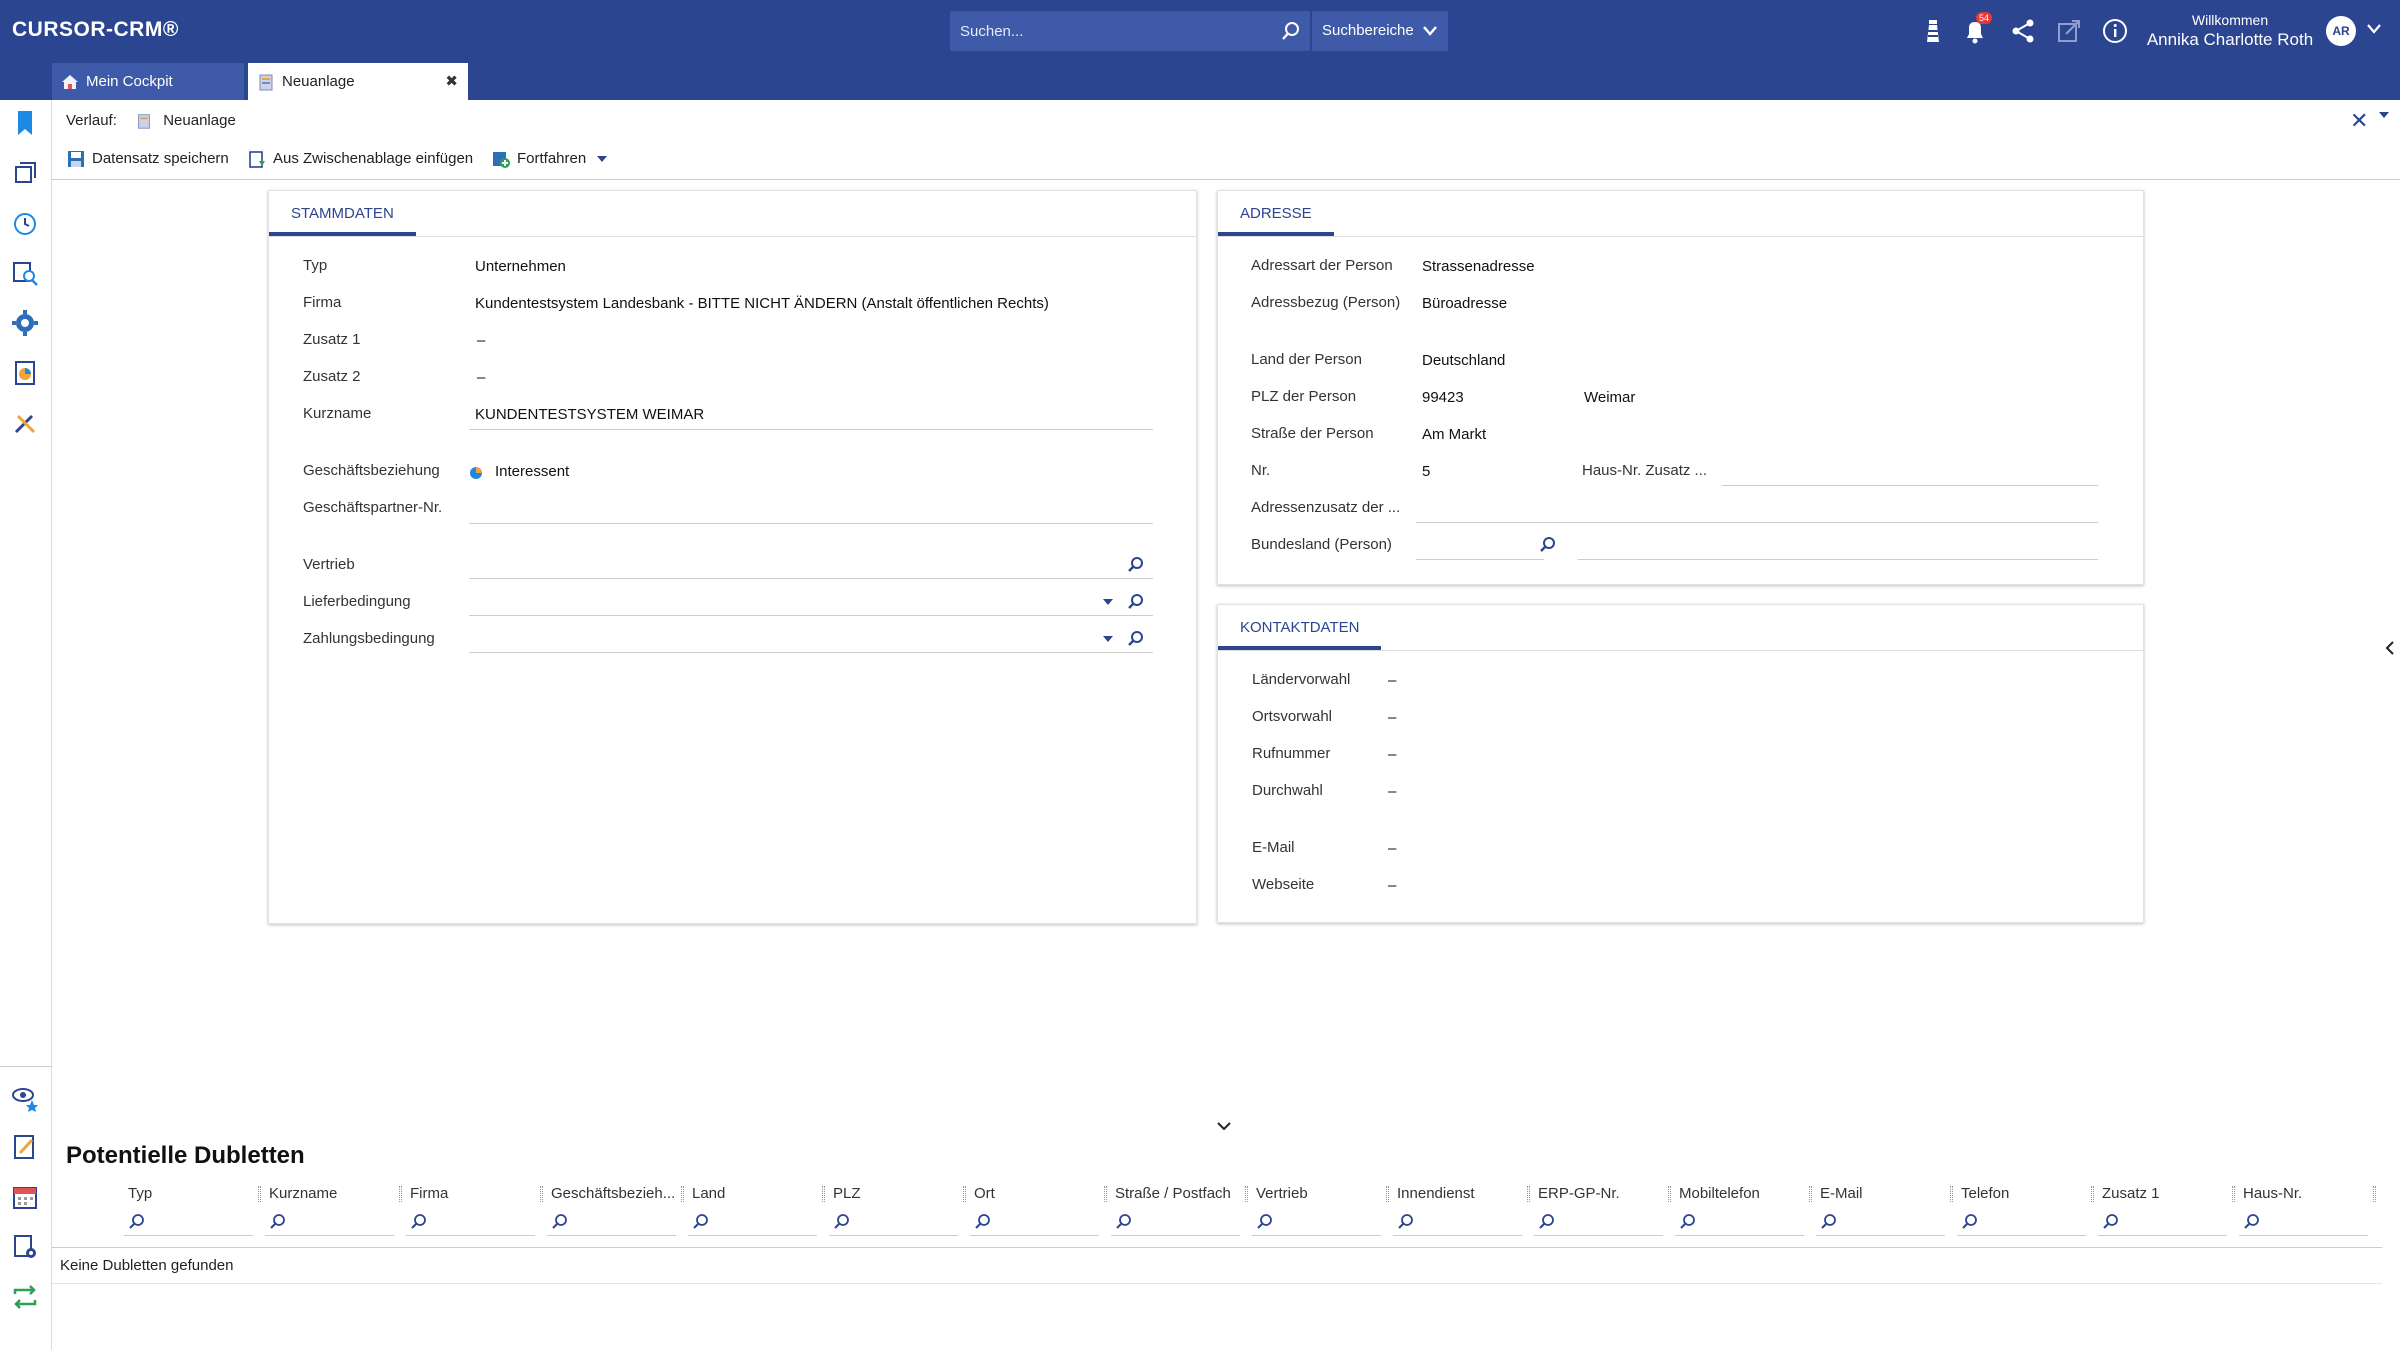  I want to click on history-icon, so click(25, 223).